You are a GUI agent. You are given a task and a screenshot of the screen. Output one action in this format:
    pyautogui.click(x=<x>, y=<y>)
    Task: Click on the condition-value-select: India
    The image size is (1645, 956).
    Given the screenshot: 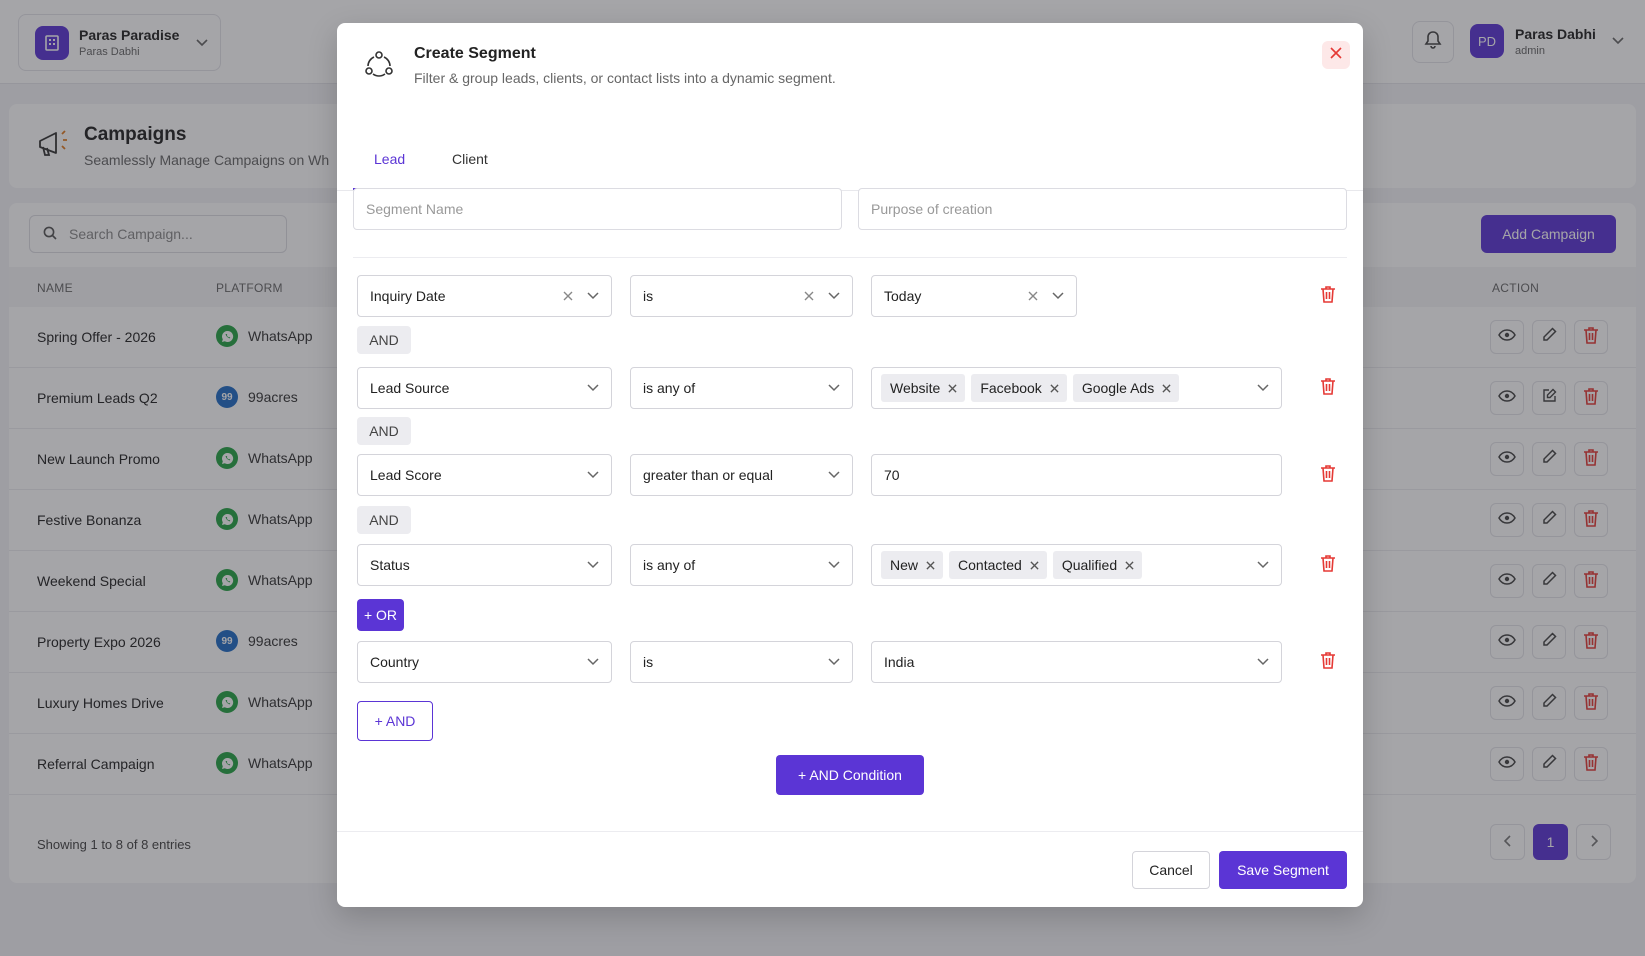 What is the action you would take?
    pyautogui.click(x=1076, y=662)
    